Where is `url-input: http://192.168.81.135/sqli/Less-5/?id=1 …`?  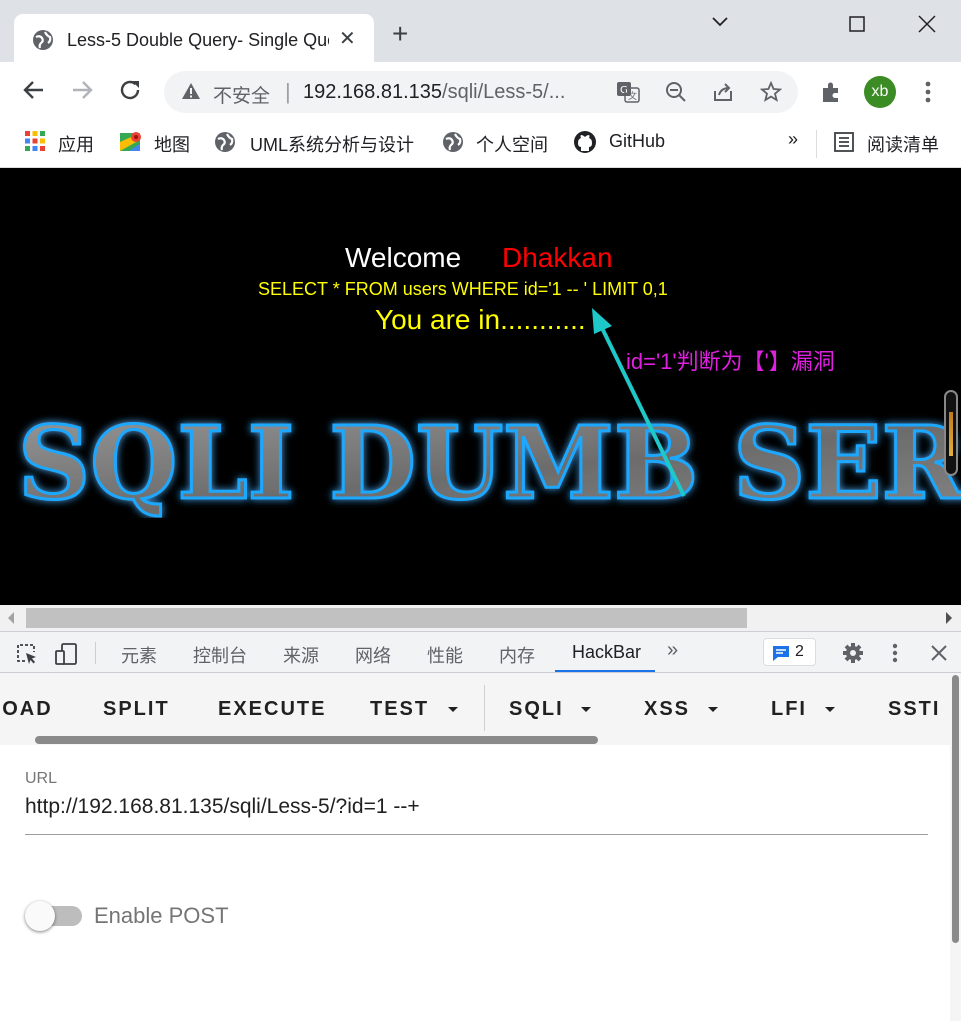 url-input: http://192.168.81.135/sqli/Less-5/?id=1 … is located at coordinates (222, 807).